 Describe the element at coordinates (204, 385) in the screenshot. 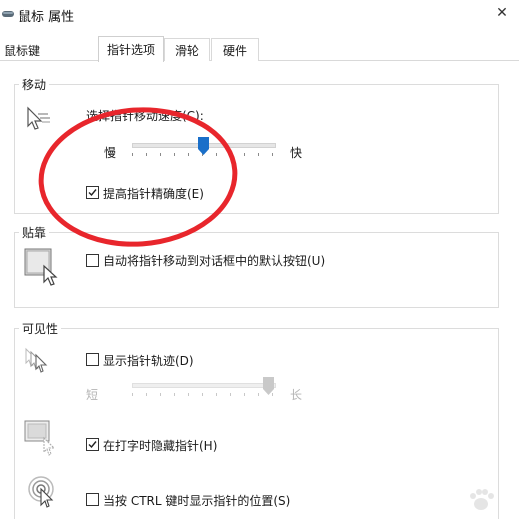

I see `slider-track` at that location.